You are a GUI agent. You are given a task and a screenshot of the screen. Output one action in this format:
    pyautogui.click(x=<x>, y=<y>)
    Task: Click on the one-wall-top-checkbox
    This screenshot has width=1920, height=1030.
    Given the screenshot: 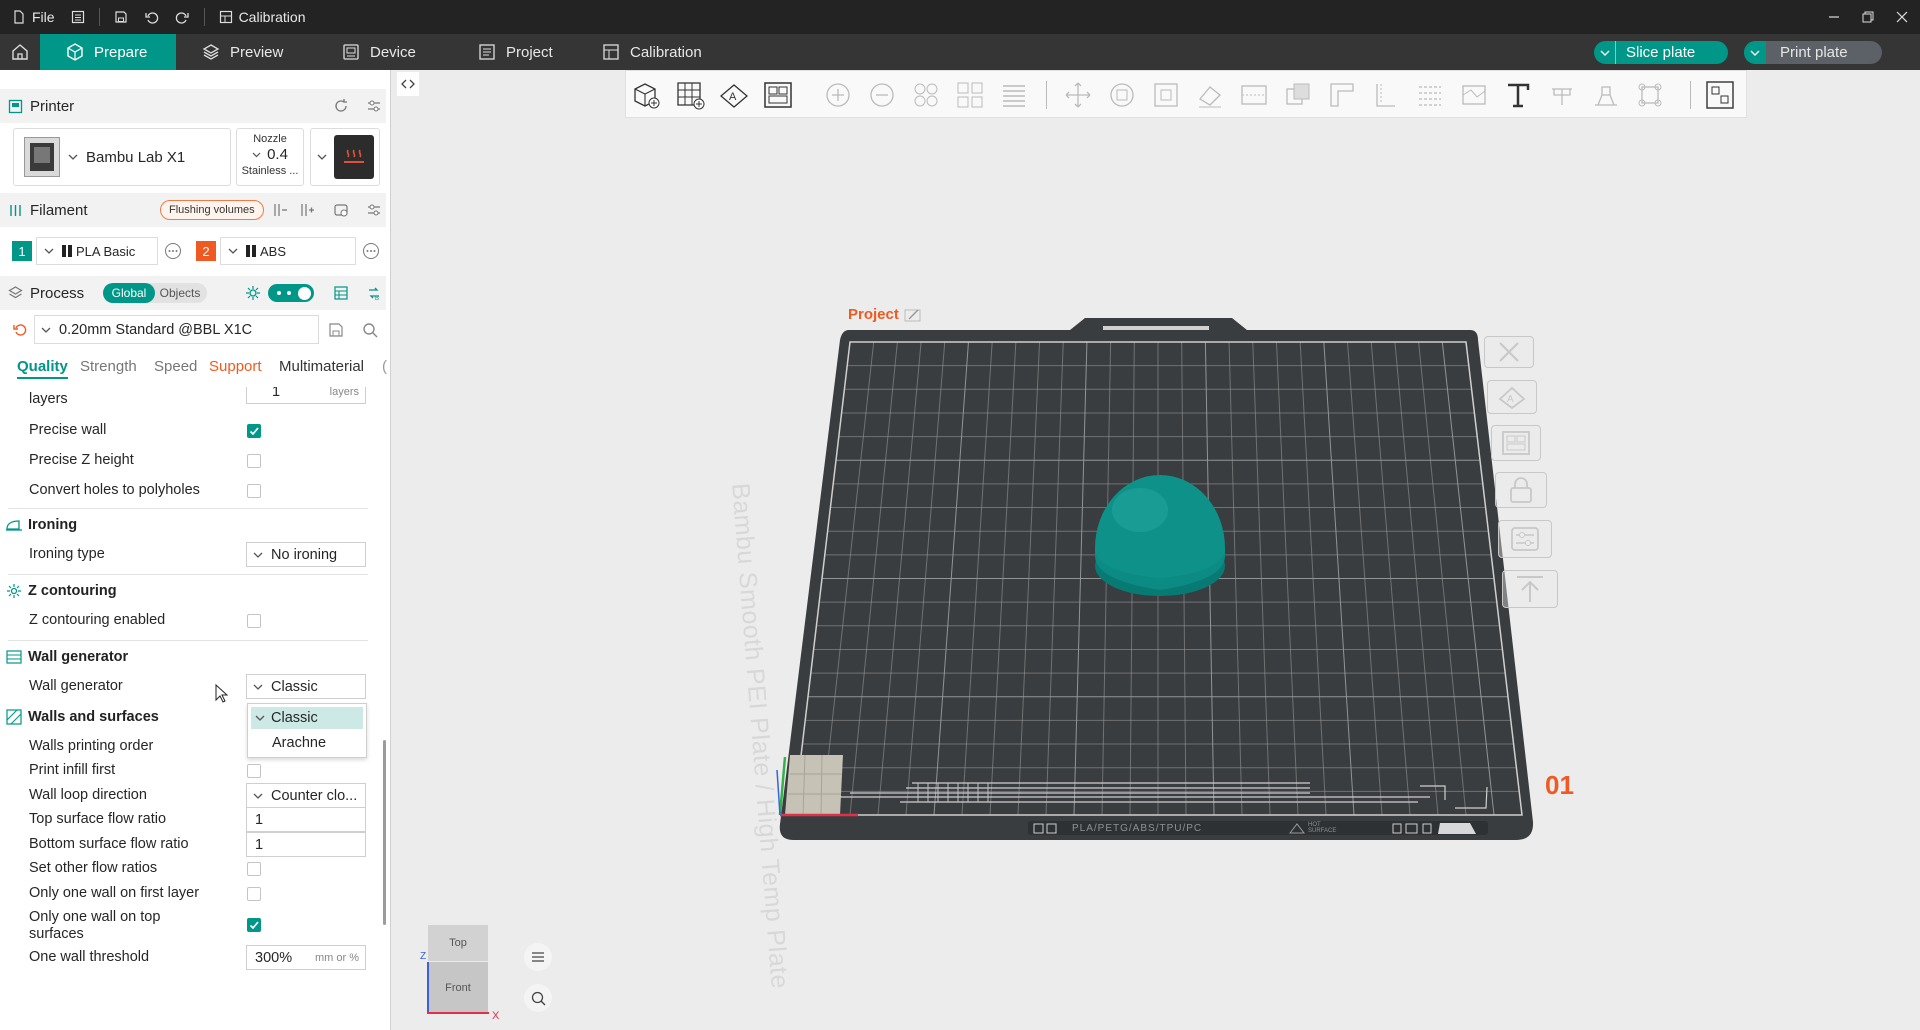 What is the action you would take?
    pyautogui.click(x=254, y=925)
    